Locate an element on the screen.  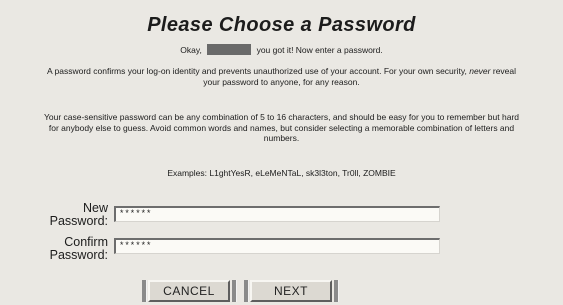
cancel-button: CANCEL is located at coordinates (189, 291).